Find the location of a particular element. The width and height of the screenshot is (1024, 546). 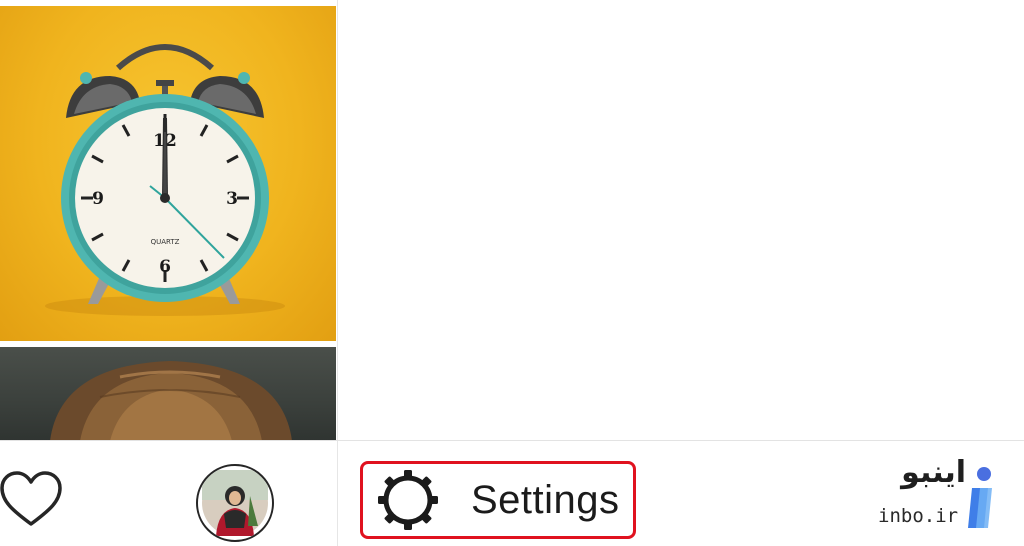

profile-avatar is located at coordinates (235, 503).